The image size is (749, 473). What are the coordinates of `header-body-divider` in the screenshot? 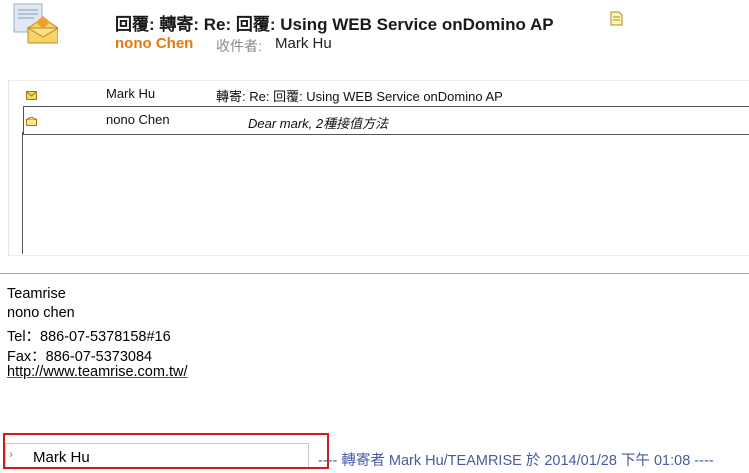 It's located at (374, 273).